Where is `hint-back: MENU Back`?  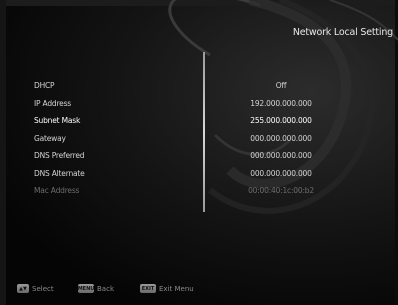 hint-back: MENU Back is located at coordinates (96, 288).